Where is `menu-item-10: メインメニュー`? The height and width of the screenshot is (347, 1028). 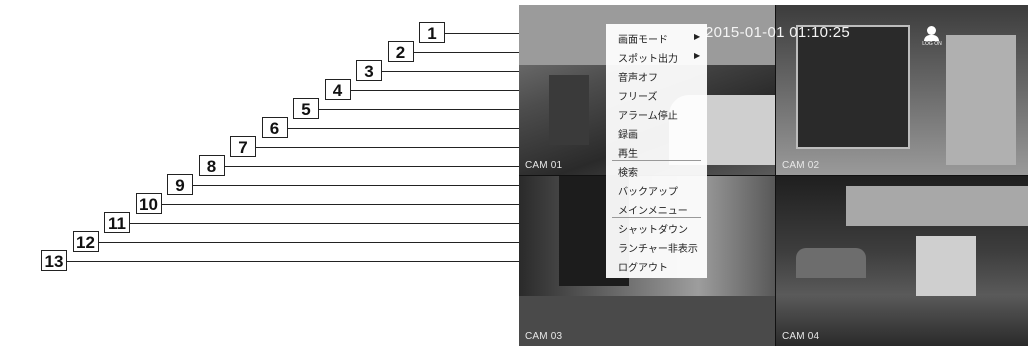
menu-item-10: メインメニュー is located at coordinates (656, 208).